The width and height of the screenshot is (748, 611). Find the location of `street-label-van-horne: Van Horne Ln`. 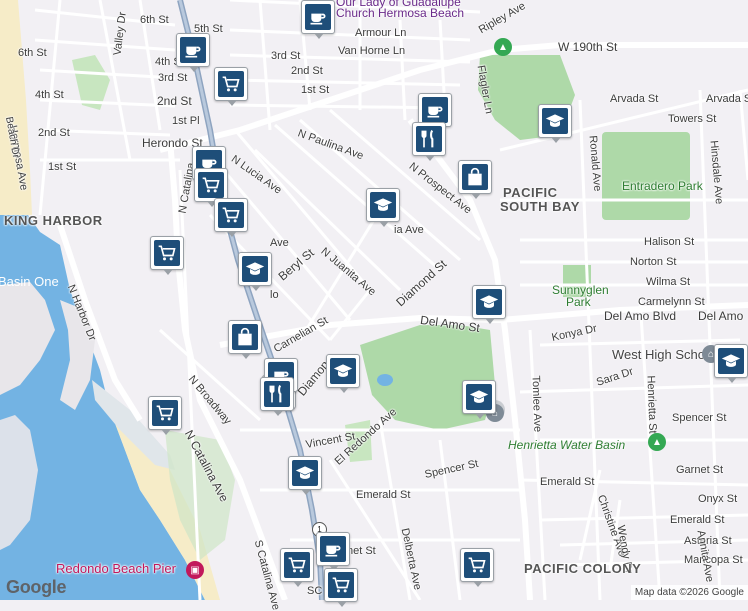

street-label-van-horne: Van Horne Ln is located at coordinates (372, 51).